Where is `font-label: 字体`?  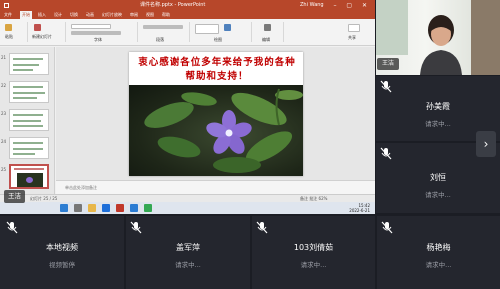
font-label: 字体 is located at coordinates (98, 39).